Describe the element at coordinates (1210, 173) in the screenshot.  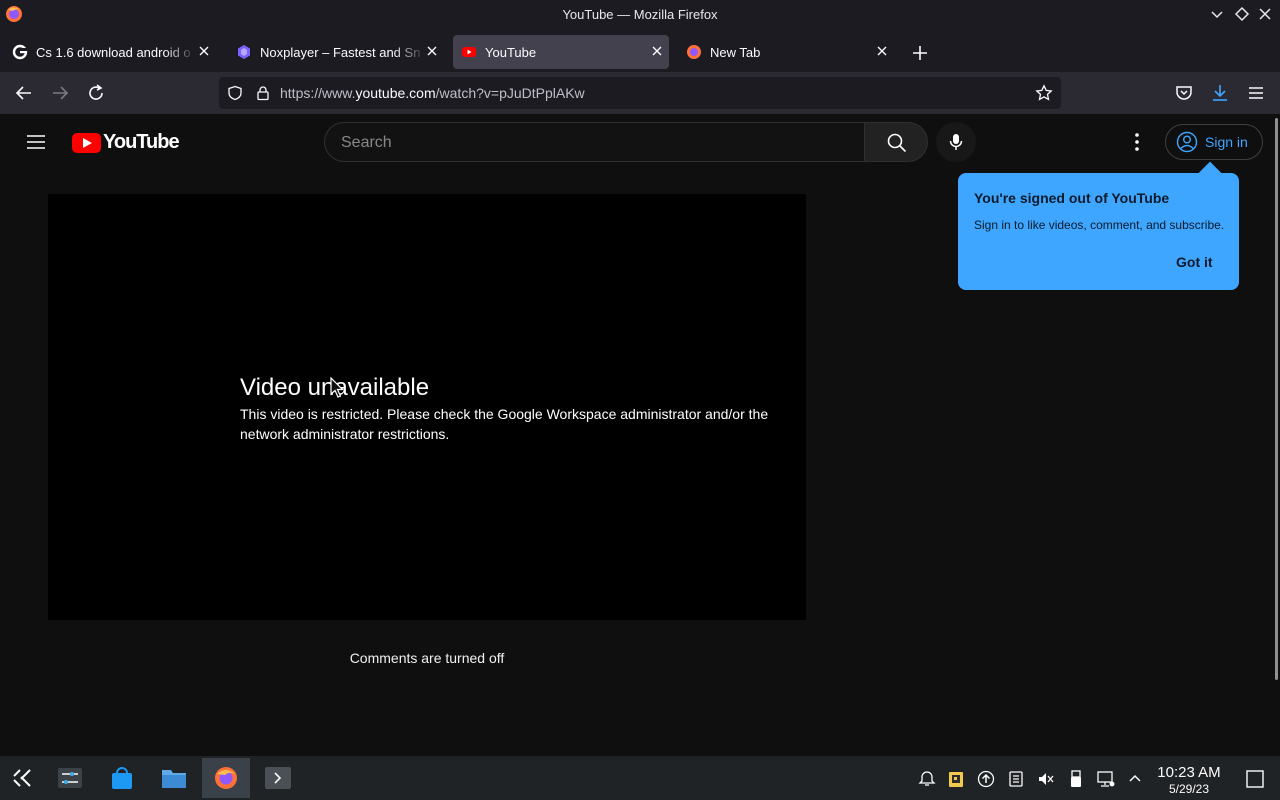
I see `tooltip-arrow` at that location.